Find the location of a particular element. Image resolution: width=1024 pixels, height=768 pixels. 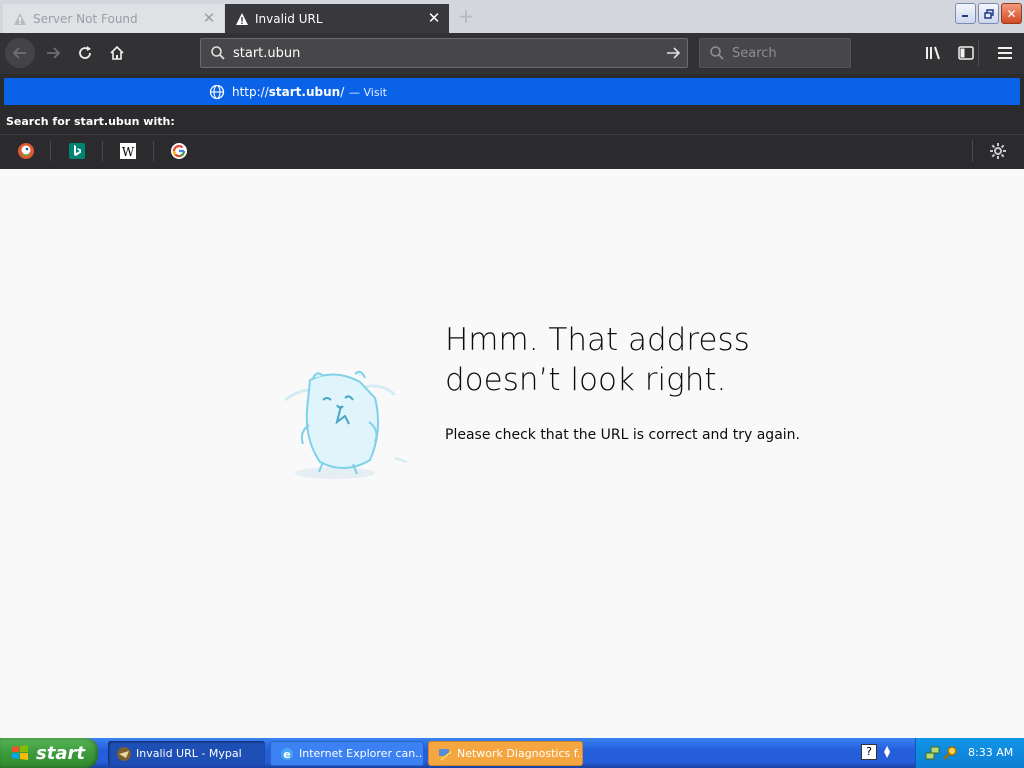

sidebar-icon is located at coordinates (966, 53).